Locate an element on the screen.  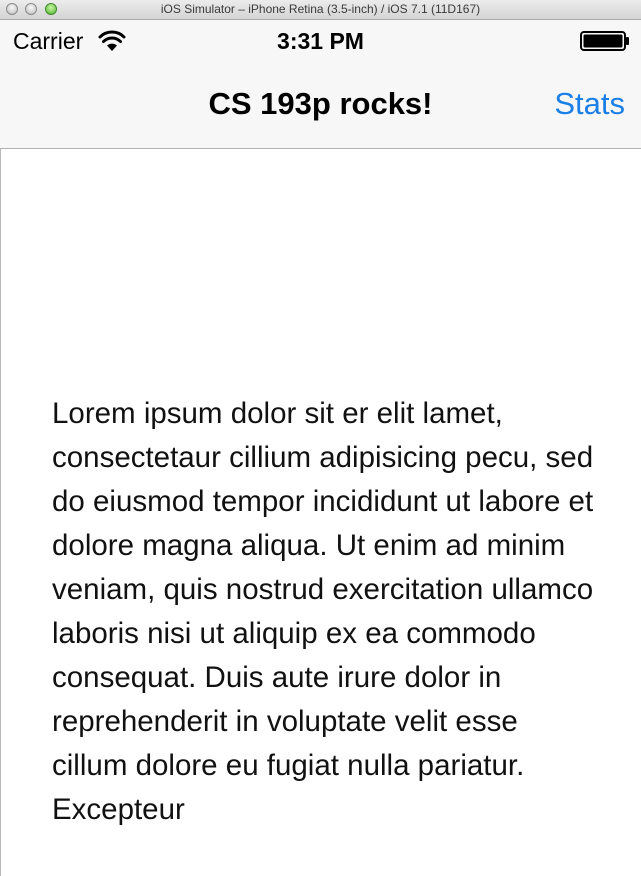
stats-button: Stats is located at coordinates (589, 104).